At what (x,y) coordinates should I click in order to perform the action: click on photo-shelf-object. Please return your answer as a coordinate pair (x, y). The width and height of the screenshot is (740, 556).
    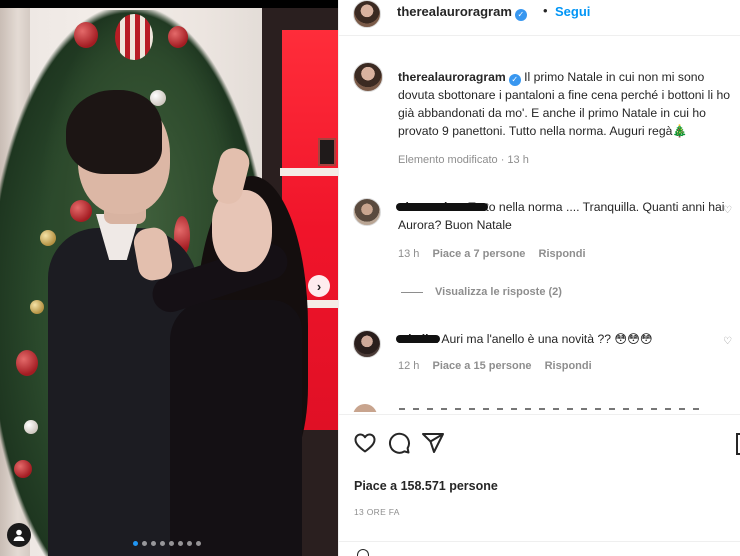
    Looking at the image, I should click on (327, 152).